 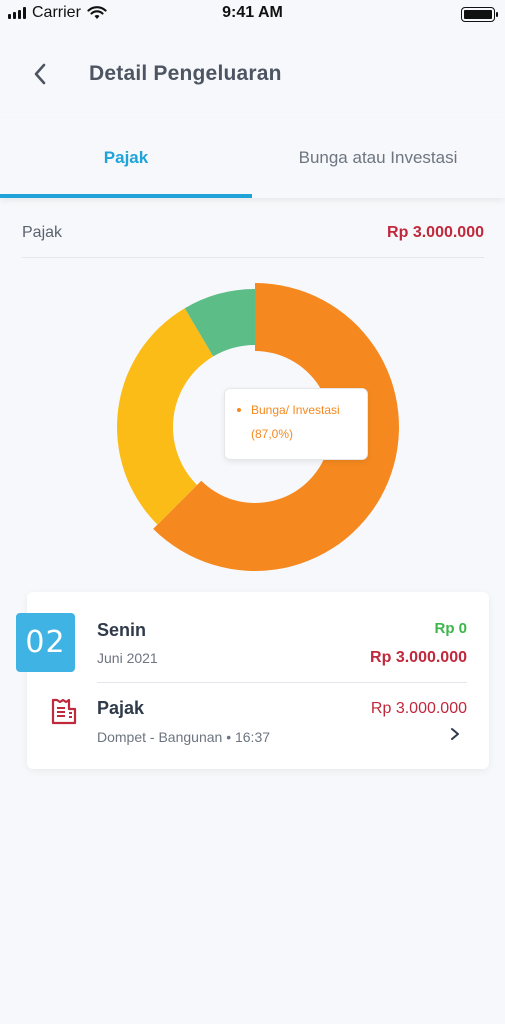 What do you see at coordinates (296, 424) in the screenshot?
I see `chart-tooltip: Bunga/ Investasi (87,0%)` at bounding box center [296, 424].